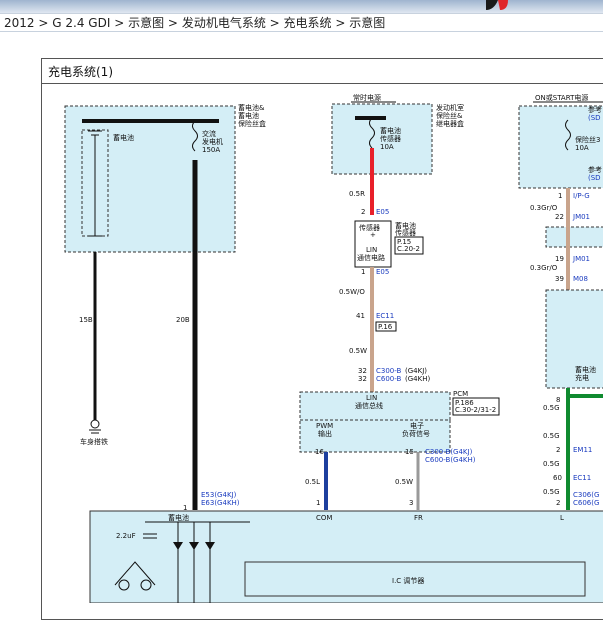  What do you see at coordinates (95, 426) in the screenshot?
I see `ground-icon` at bounding box center [95, 426].